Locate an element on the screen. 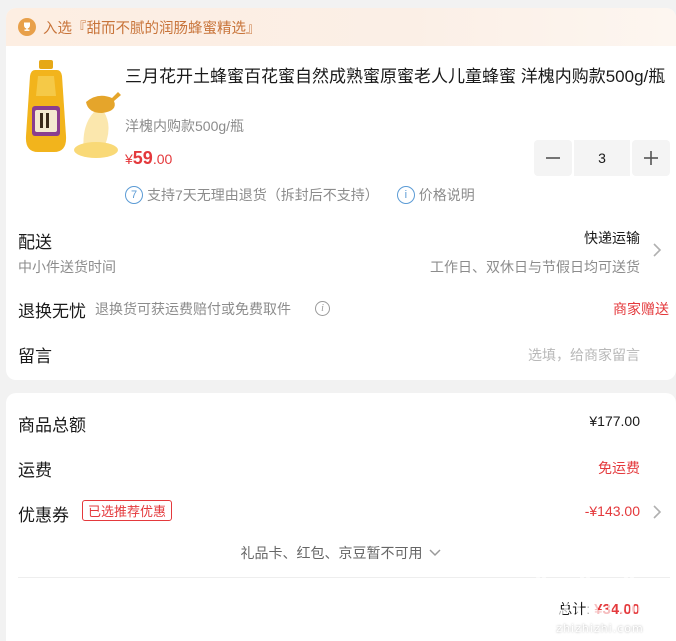 The height and width of the screenshot is (641, 676). coupon-value: -¥143.00 is located at coordinates (612, 511).